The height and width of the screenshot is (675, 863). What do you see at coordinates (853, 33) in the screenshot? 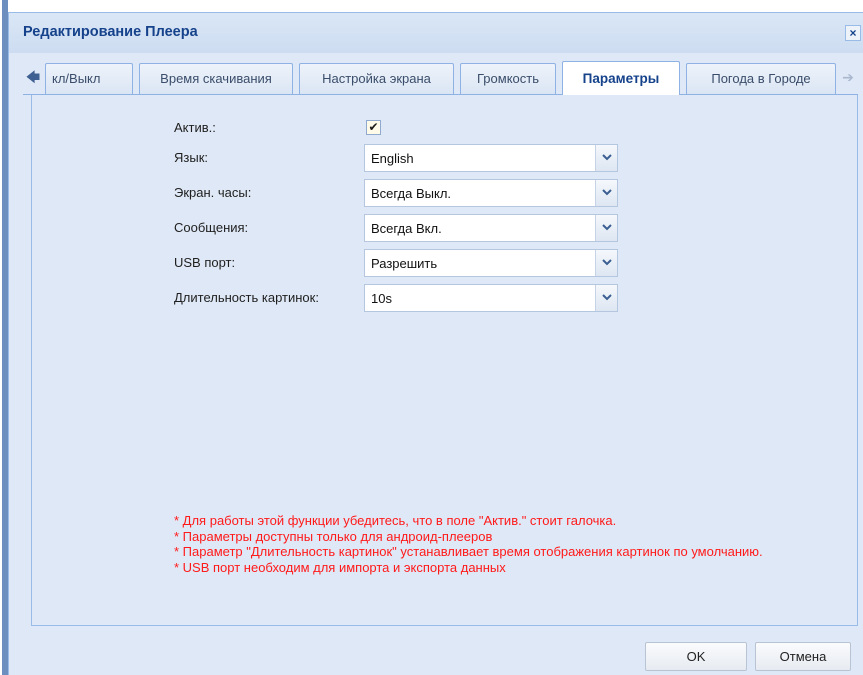
I see `close-icon: ×` at bounding box center [853, 33].